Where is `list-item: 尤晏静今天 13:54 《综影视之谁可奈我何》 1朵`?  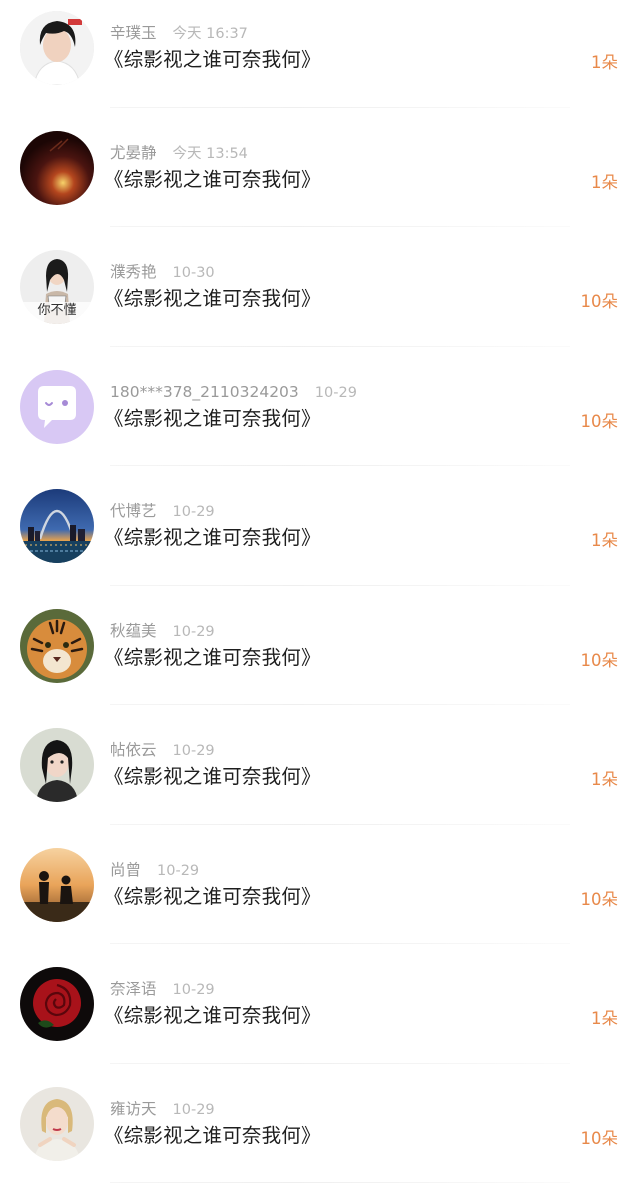
list-item: 尤晏静今天 13:54 《综影视之谁可奈我何》 1朵 is located at coordinates (320, 180).